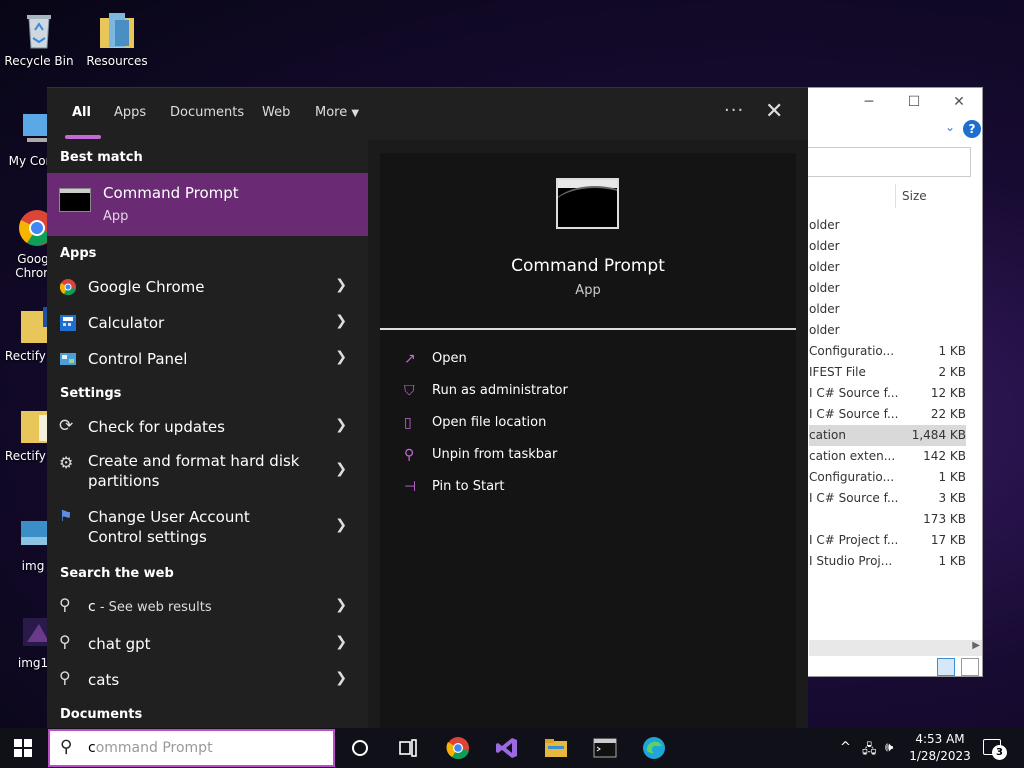 Image resolution: width=1024 pixels, height=768 pixels. Describe the element at coordinates (895, 196) in the screenshot. I see `column-divider` at that location.